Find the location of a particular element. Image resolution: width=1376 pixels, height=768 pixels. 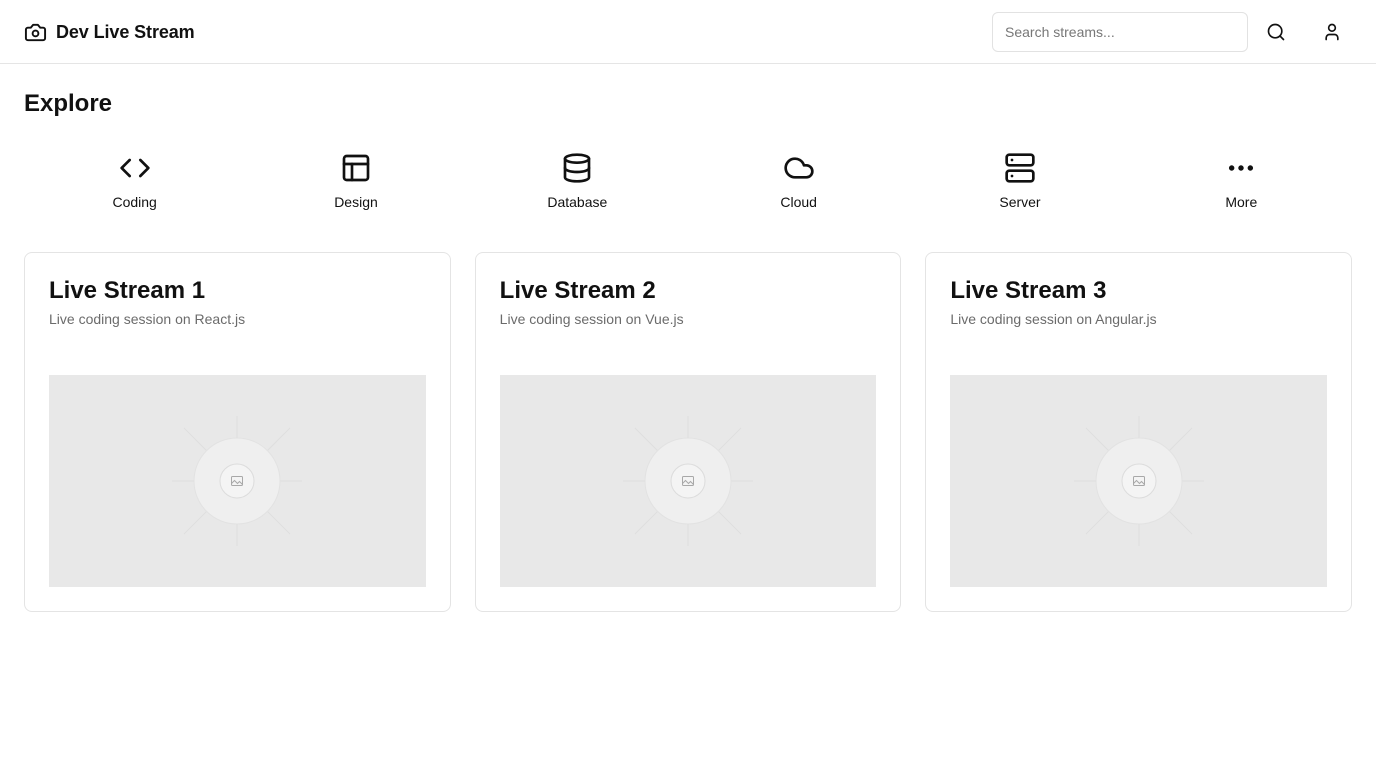

app-title: Dev Live Stream is located at coordinates (125, 31).